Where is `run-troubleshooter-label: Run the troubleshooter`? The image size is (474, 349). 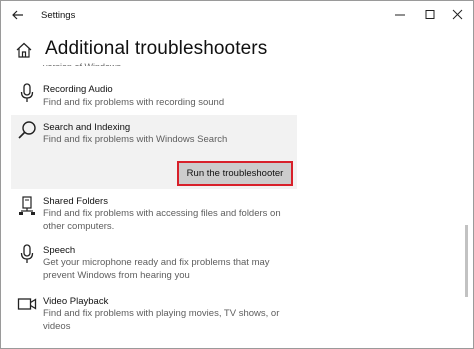
run-troubleshooter-label: Run the troubleshooter is located at coordinates (235, 173).